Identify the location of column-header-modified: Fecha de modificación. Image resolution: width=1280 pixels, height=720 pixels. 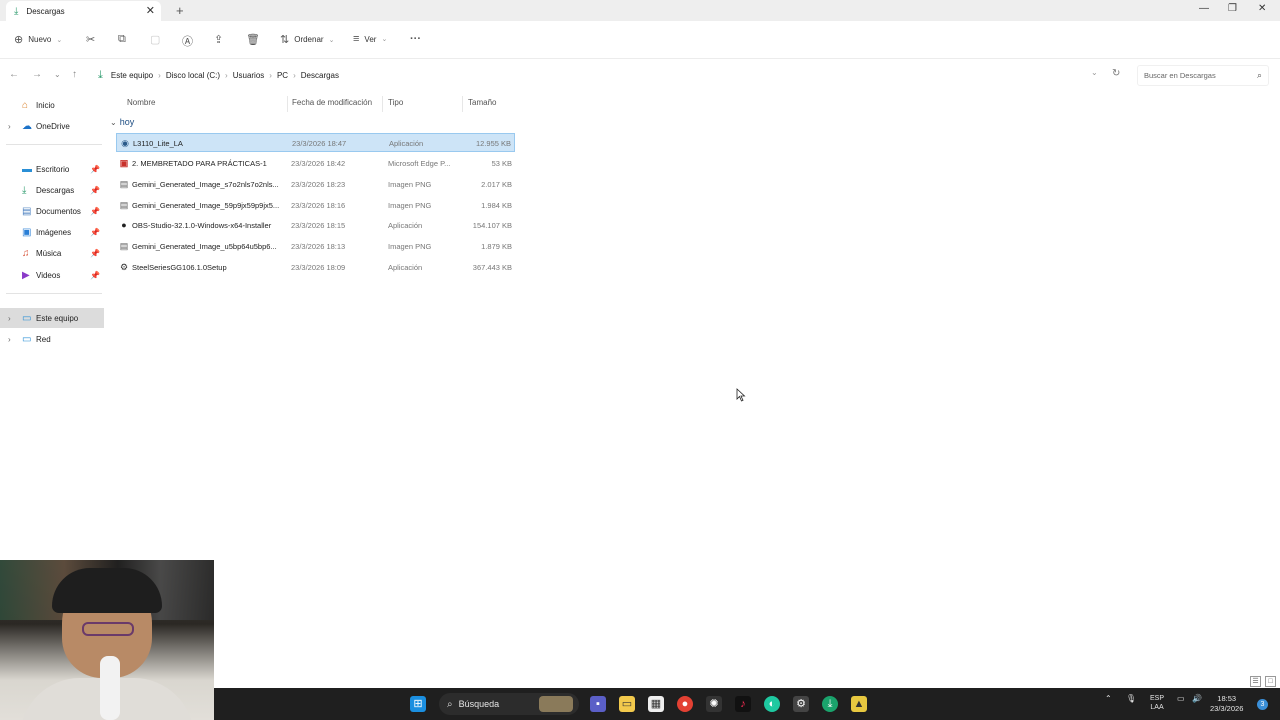
(332, 102).